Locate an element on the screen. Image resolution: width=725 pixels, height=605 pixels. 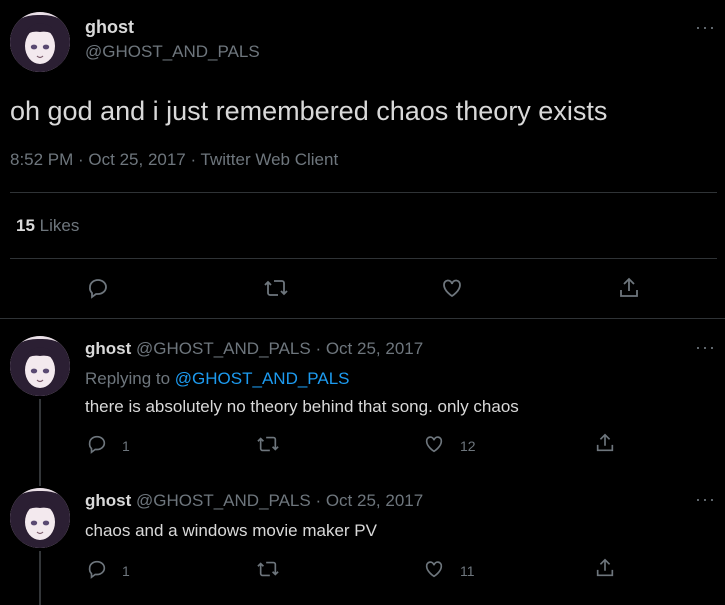
replying-to-link: @GHOST_AND_PALS is located at coordinates (262, 378).